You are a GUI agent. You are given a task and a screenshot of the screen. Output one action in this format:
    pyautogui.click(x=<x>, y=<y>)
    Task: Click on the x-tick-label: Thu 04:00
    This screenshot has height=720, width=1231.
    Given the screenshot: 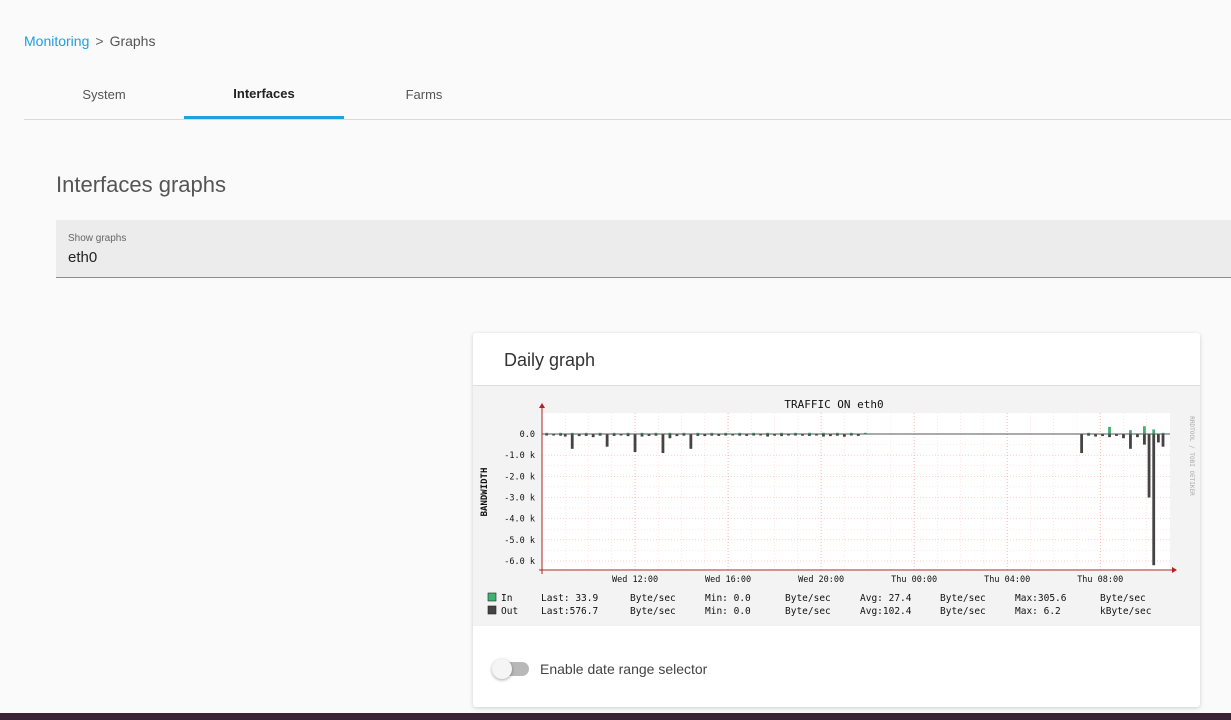 What is the action you would take?
    pyautogui.click(x=1007, y=580)
    